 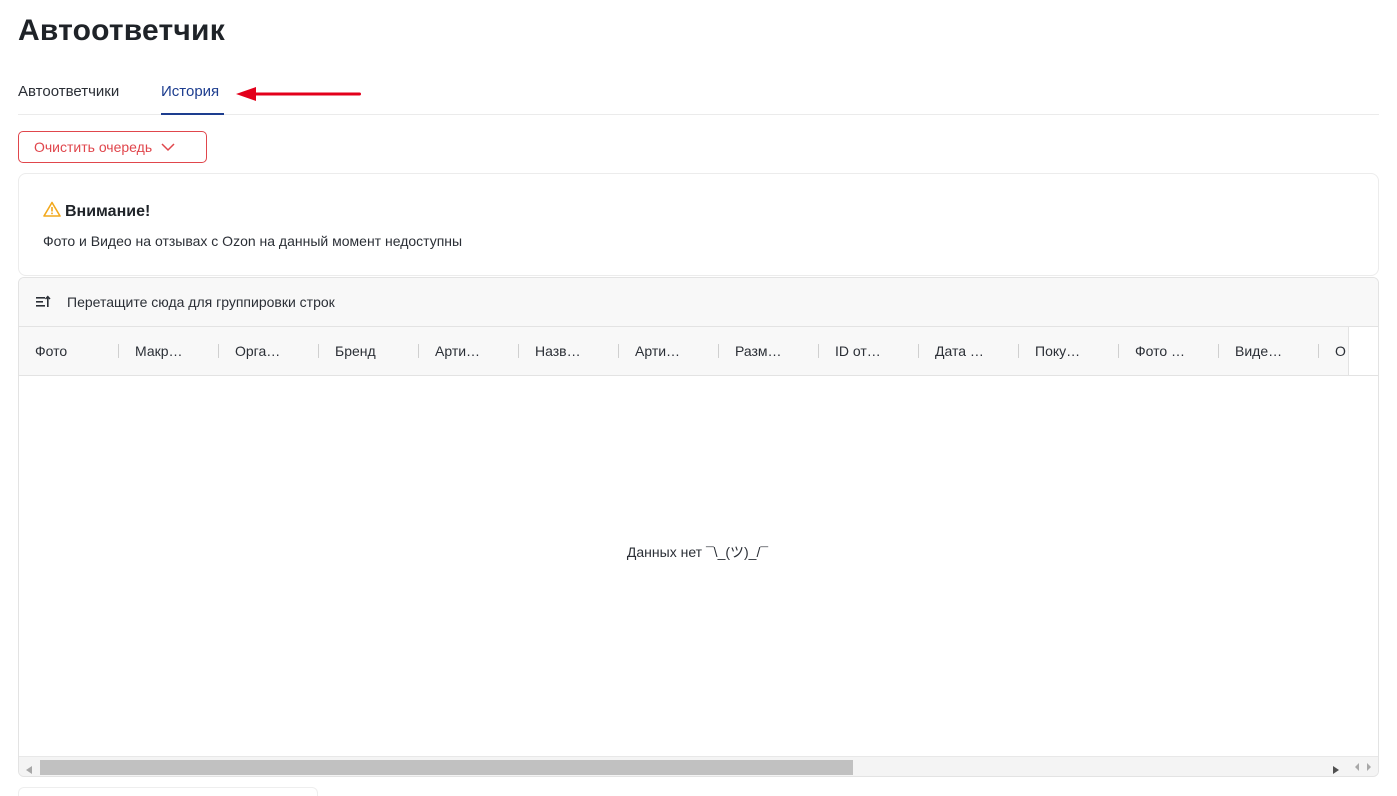 What do you see at coordinates (369, 351) in the screenshot?
I see `column-header: Бренд` at bounding box center [369, 351].